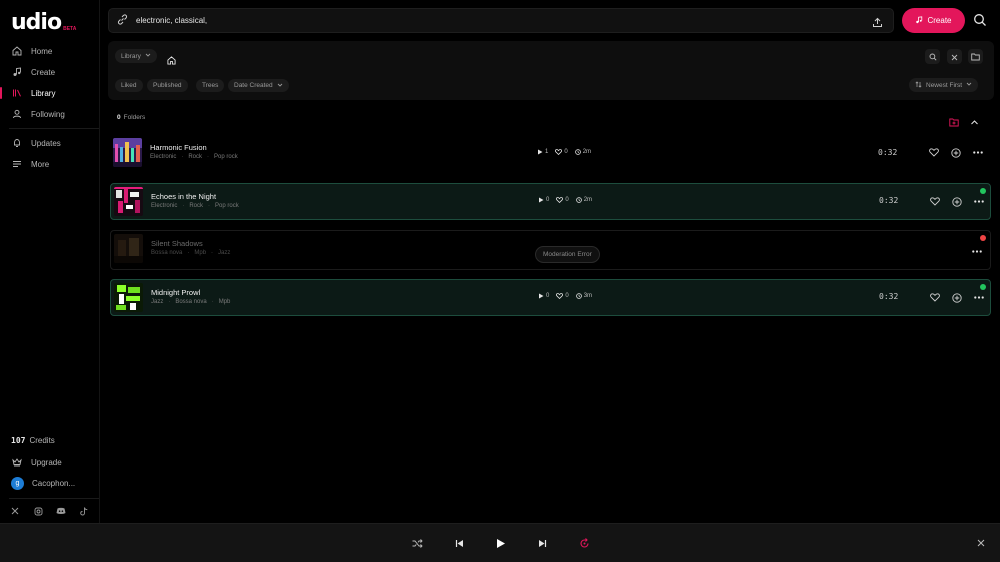 The height and width of the screenshot is (562, 1000). Describe the element at coordinates (565, 200) in the screenshot. I see `track-stats: 0 0 2m` at that location.